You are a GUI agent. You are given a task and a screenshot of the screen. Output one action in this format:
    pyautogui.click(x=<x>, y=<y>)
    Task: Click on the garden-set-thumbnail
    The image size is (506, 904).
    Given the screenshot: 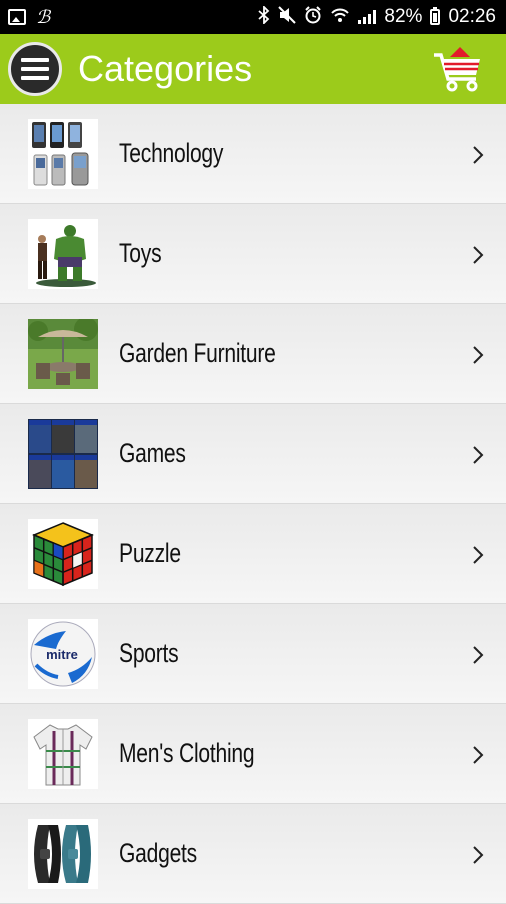 What is the action you would take?
    pyautogui.click(x=63, y=353)
    